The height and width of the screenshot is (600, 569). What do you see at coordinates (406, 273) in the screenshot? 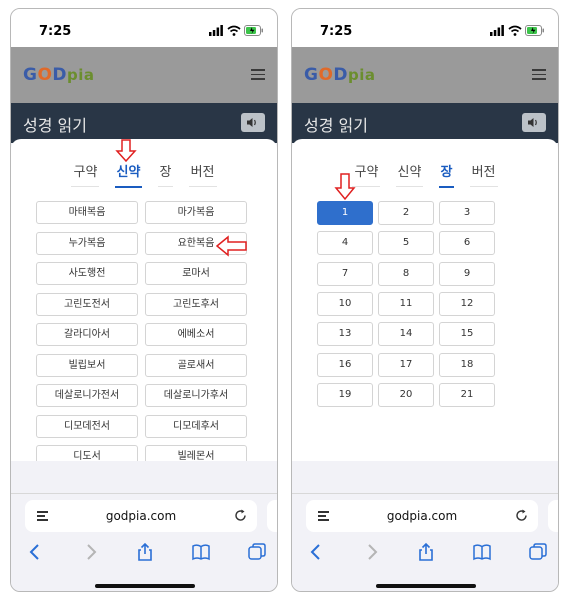
I see `chapter-button: 8` at bounding box center [406, 273].